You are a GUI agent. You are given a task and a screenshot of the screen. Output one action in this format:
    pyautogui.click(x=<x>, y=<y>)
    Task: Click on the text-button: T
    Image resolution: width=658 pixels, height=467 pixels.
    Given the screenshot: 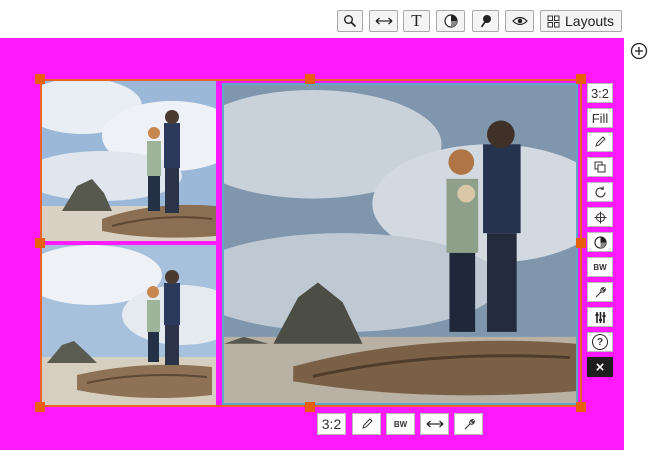 What is the action you would take?
    pyautogui.click(x=416, y=21)
    